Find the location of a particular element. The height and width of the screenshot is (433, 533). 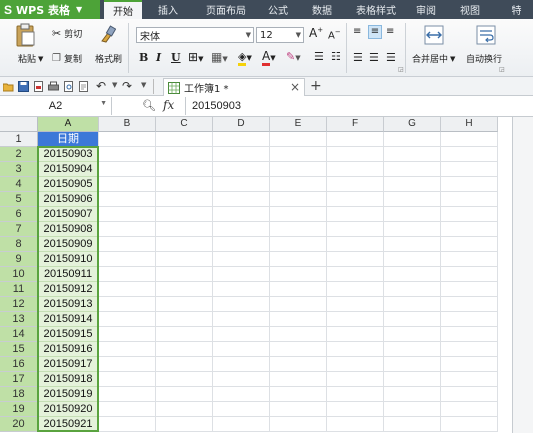

date-cell: 20150917 is located at coordinates (68, 364).